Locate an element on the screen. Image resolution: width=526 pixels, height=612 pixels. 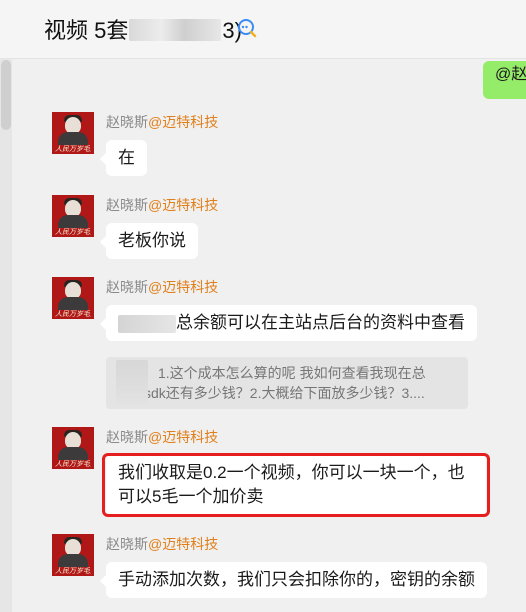
message-bubble: 在 is located at coordinates (123, 158).